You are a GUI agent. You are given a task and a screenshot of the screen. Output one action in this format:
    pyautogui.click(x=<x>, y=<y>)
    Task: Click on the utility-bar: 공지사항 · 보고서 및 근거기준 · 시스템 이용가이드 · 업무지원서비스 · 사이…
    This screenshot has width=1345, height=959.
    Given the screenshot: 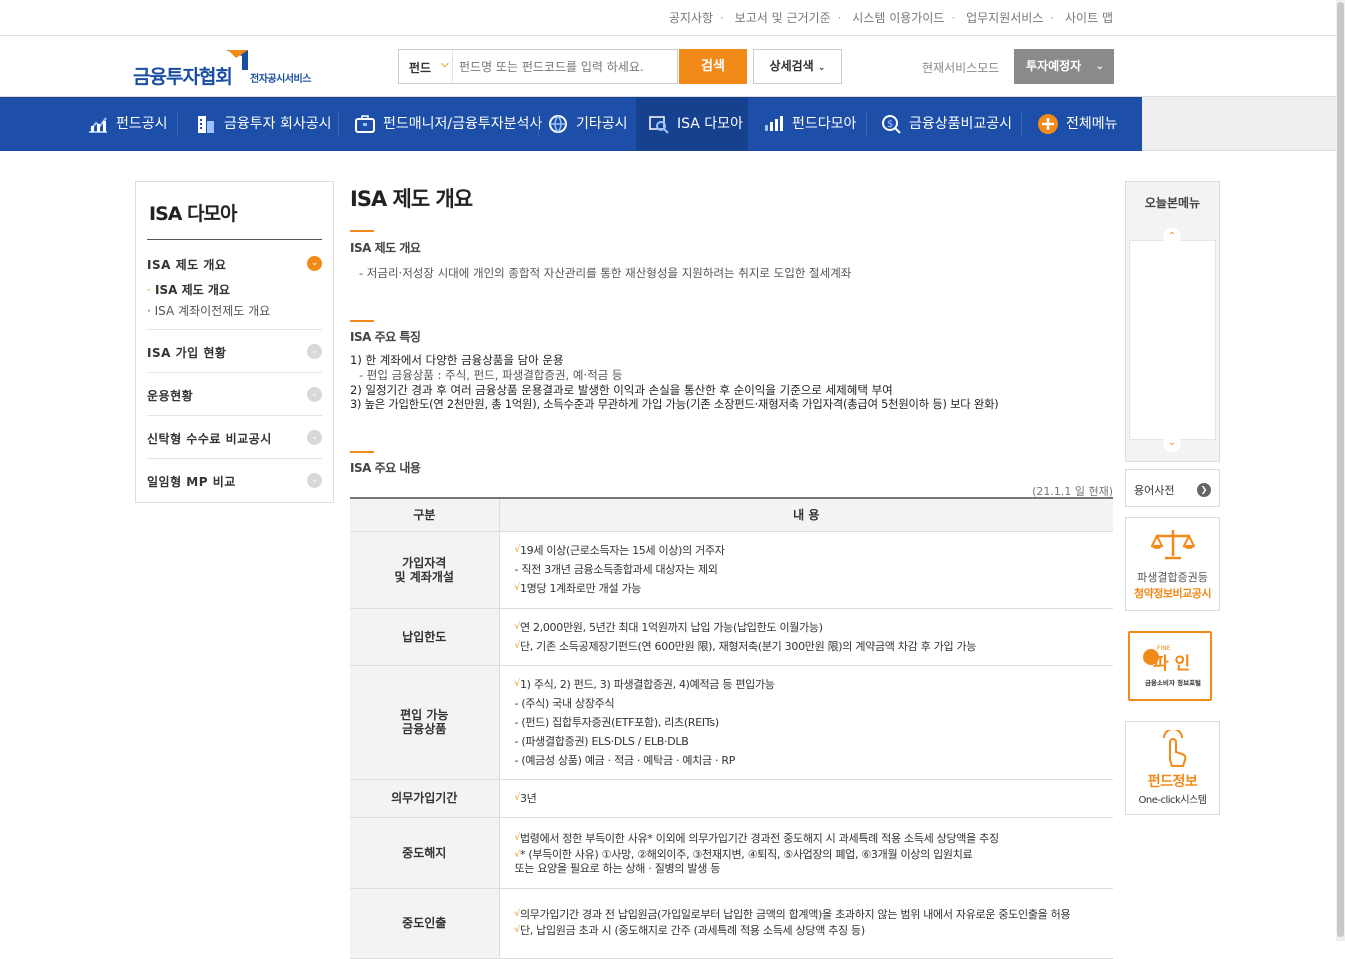 What is the action you would take?
    pyautogui.click(x=672, y=18)
    